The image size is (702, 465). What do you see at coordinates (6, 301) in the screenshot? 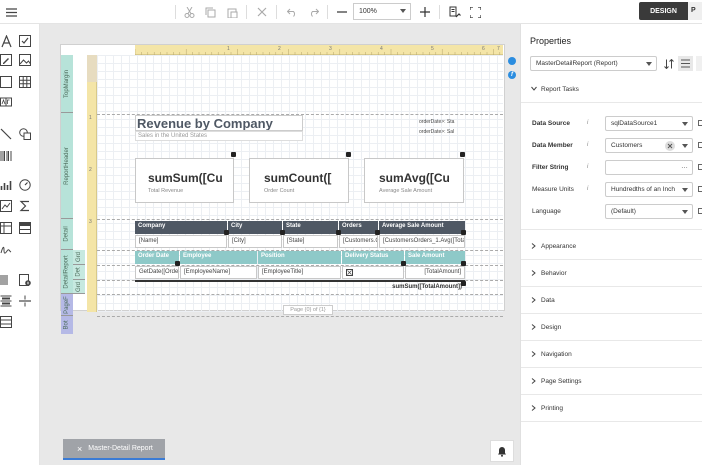
I see `table-of-contents-tool-icon` at bounding box center [6, 301].